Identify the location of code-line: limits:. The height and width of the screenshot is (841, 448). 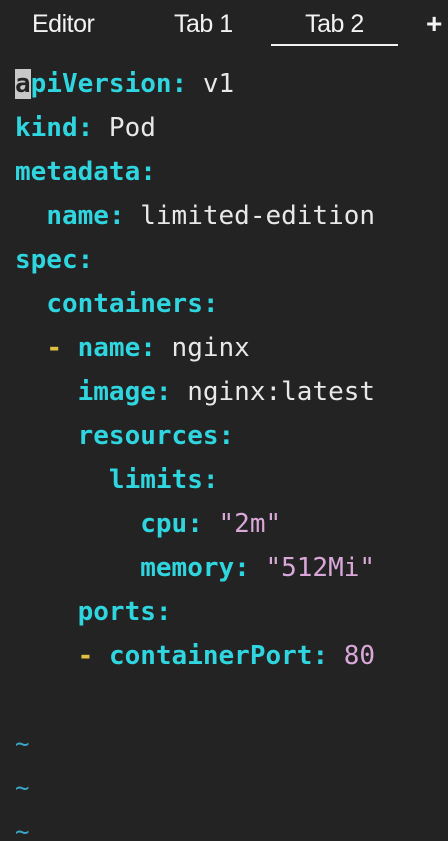
(117, 480).